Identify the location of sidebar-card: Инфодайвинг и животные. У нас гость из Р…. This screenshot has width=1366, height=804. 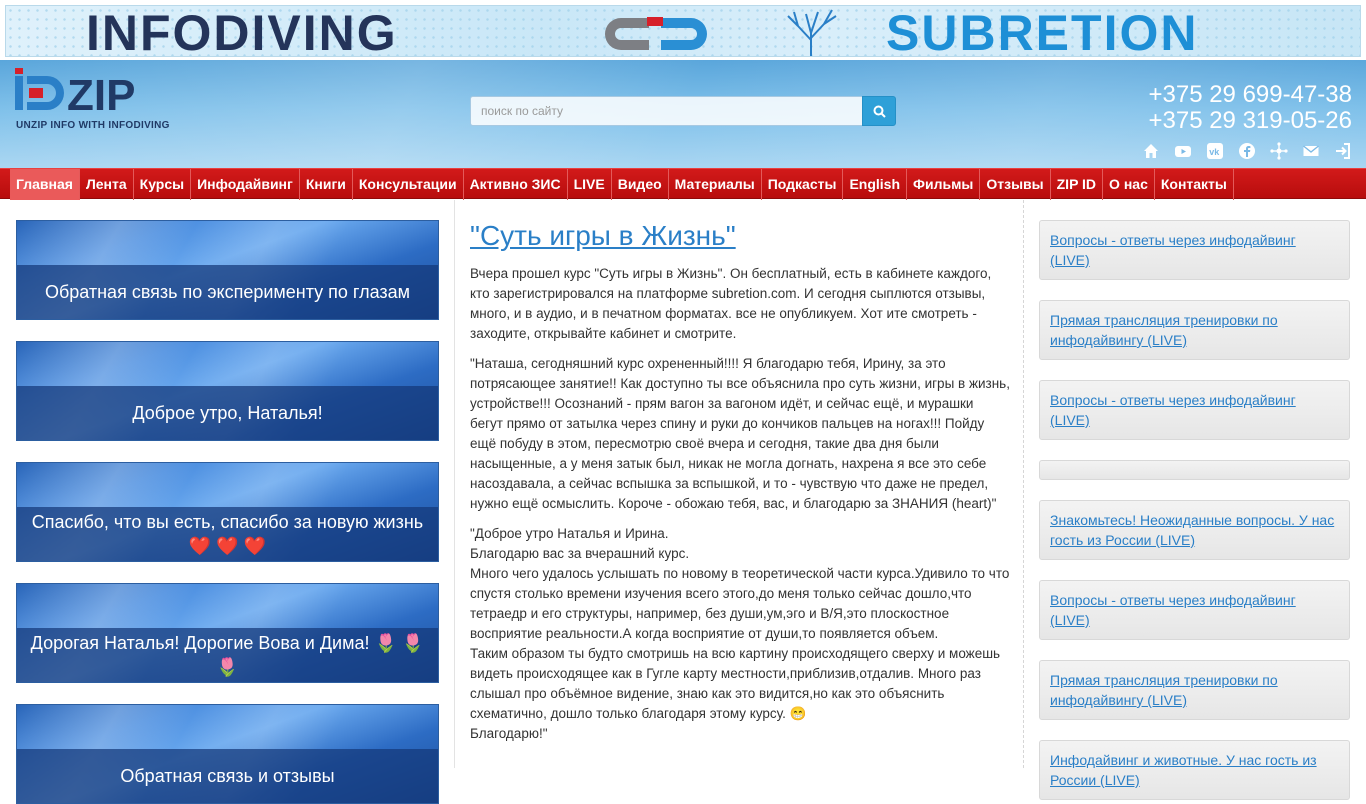
(1194, 770).